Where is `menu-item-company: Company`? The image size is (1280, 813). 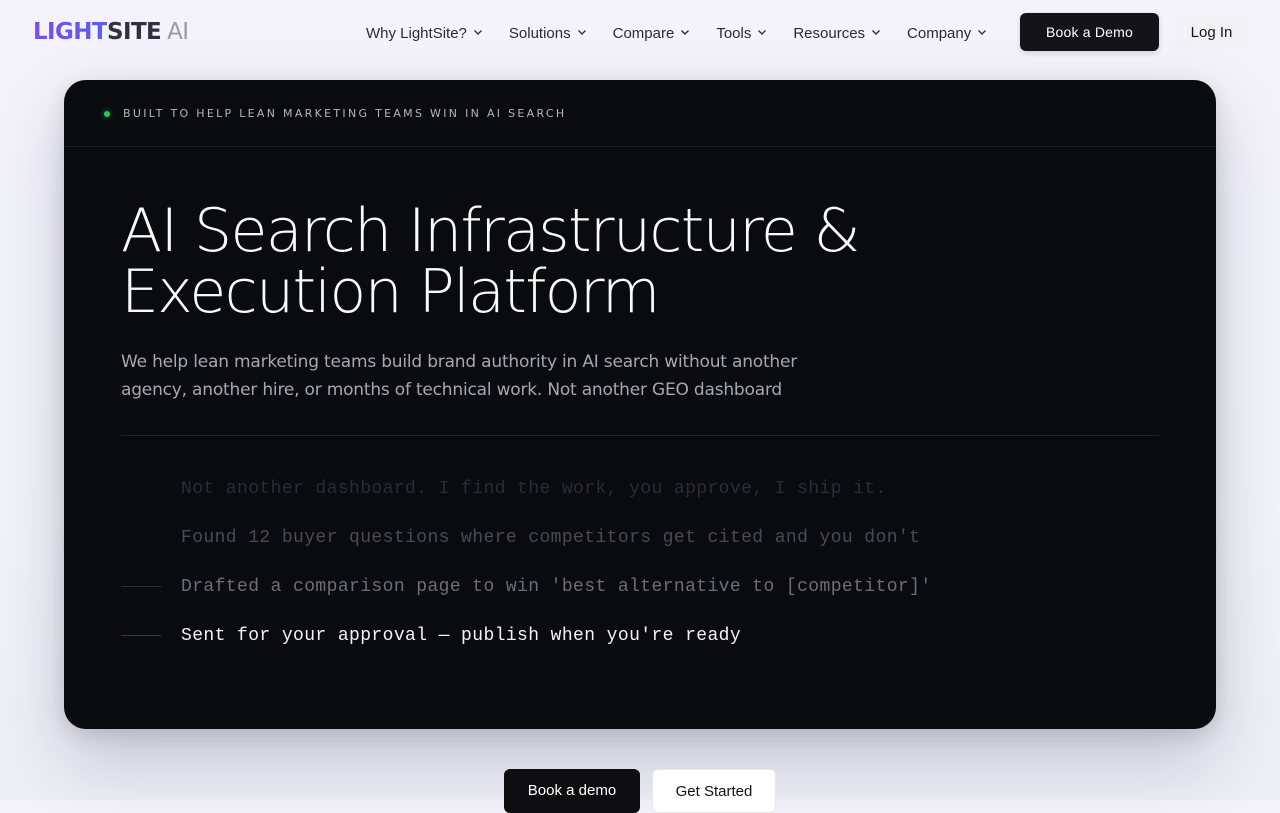
menu-item-company: Company is located at coordinates (947, 33).